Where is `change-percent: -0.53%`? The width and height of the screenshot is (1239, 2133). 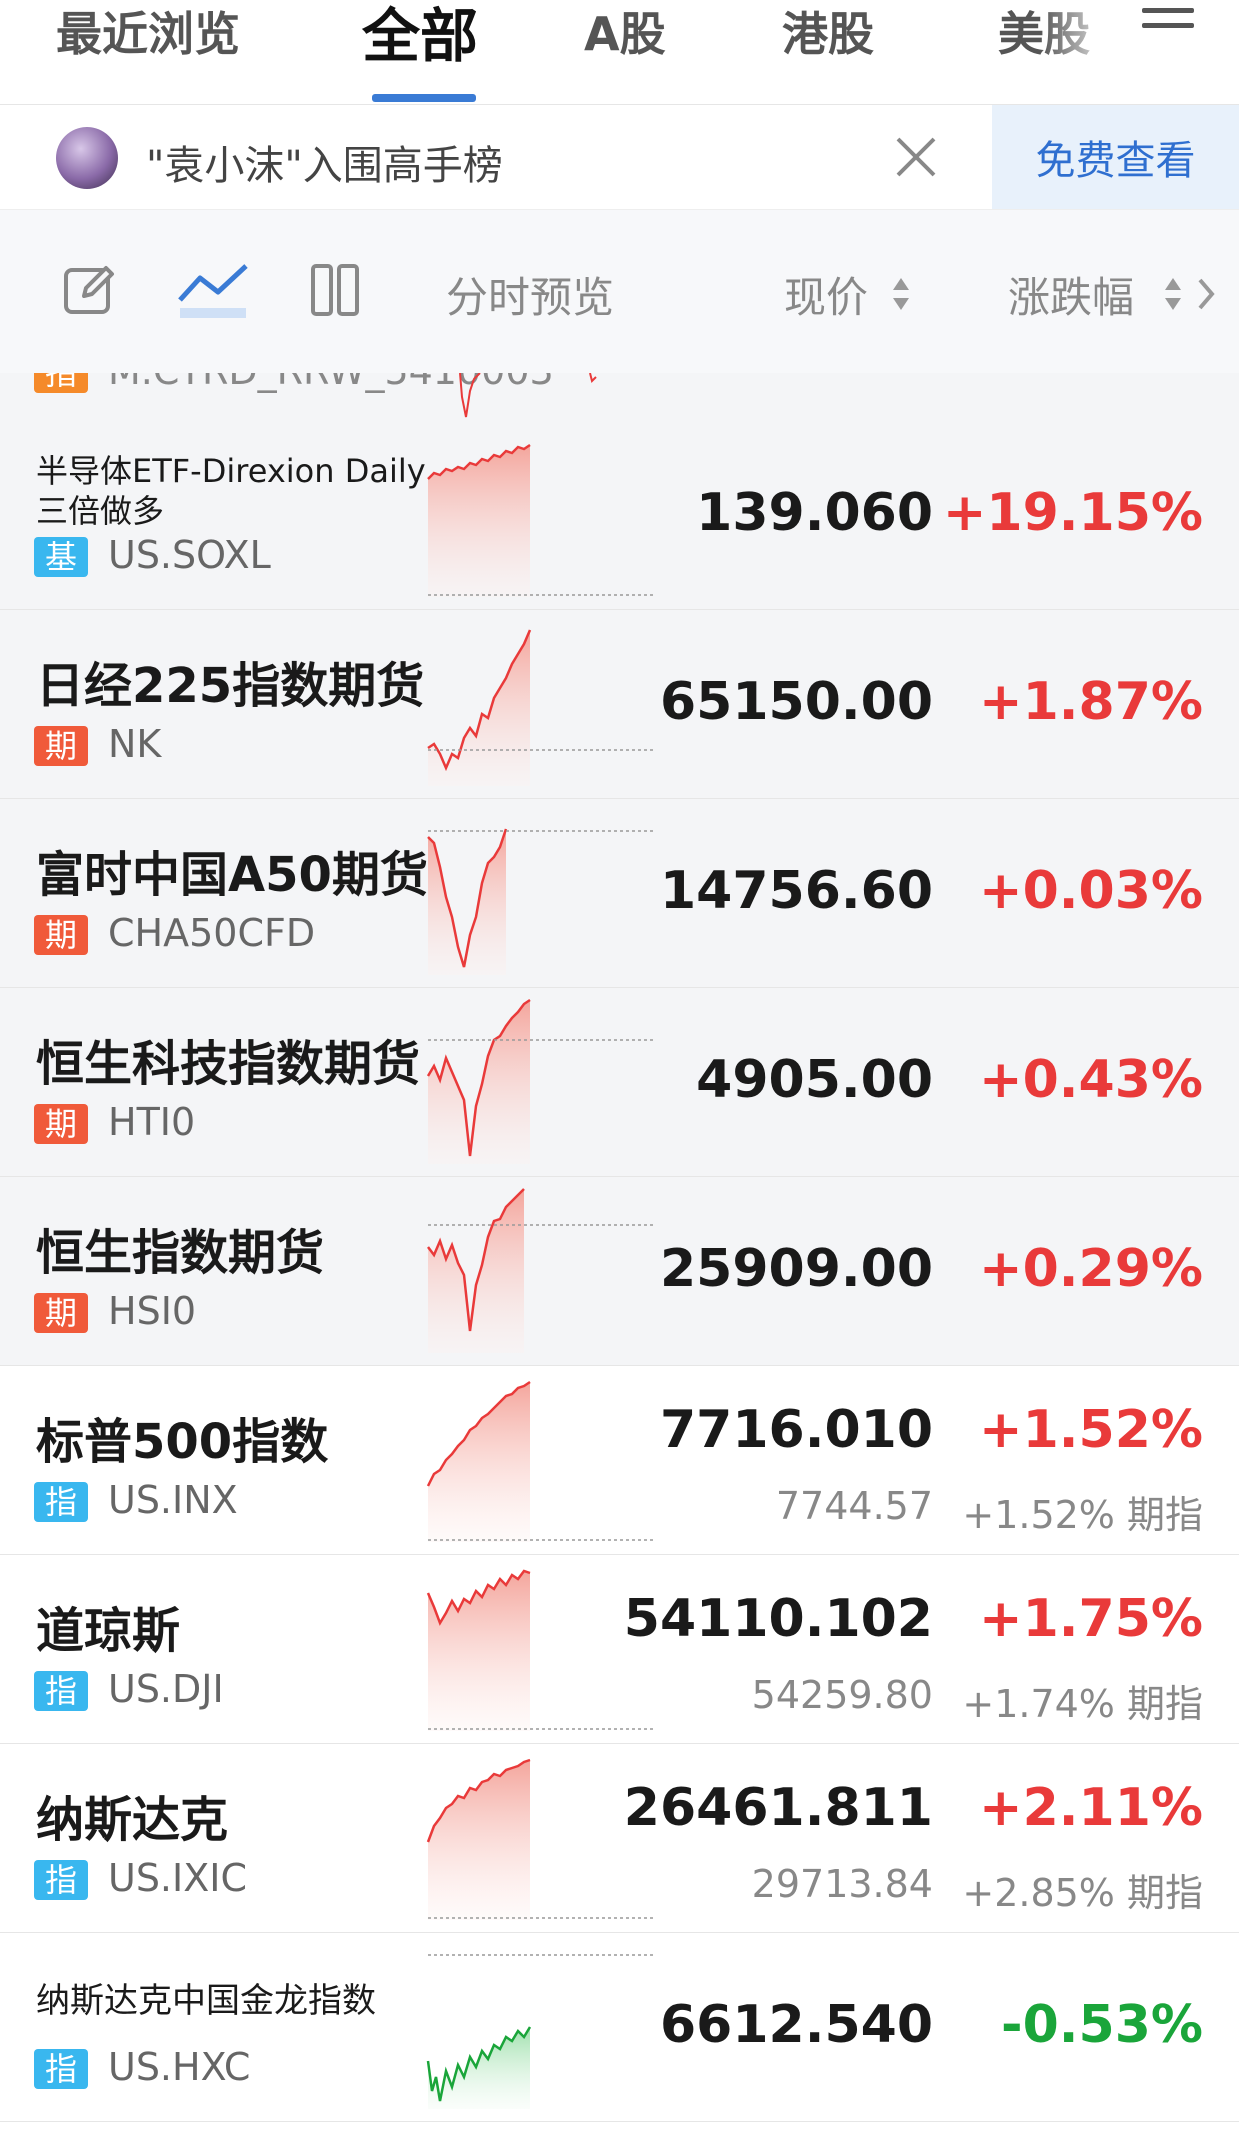 change-percent: -0.53% is located at coordinates (1102, 2025).